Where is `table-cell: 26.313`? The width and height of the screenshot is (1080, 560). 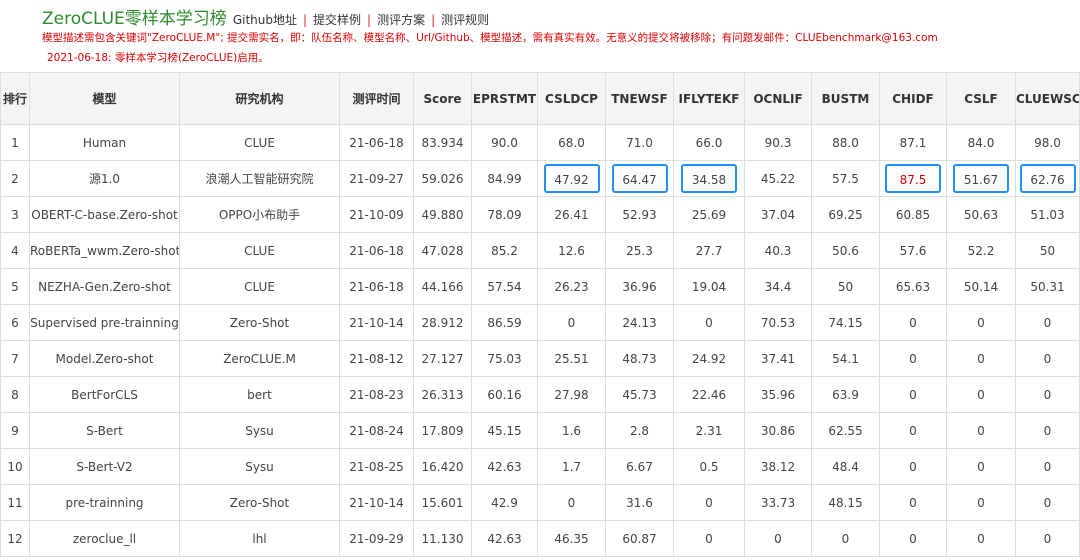
table-cell: 26.313 is located at coordinates (442, 394).